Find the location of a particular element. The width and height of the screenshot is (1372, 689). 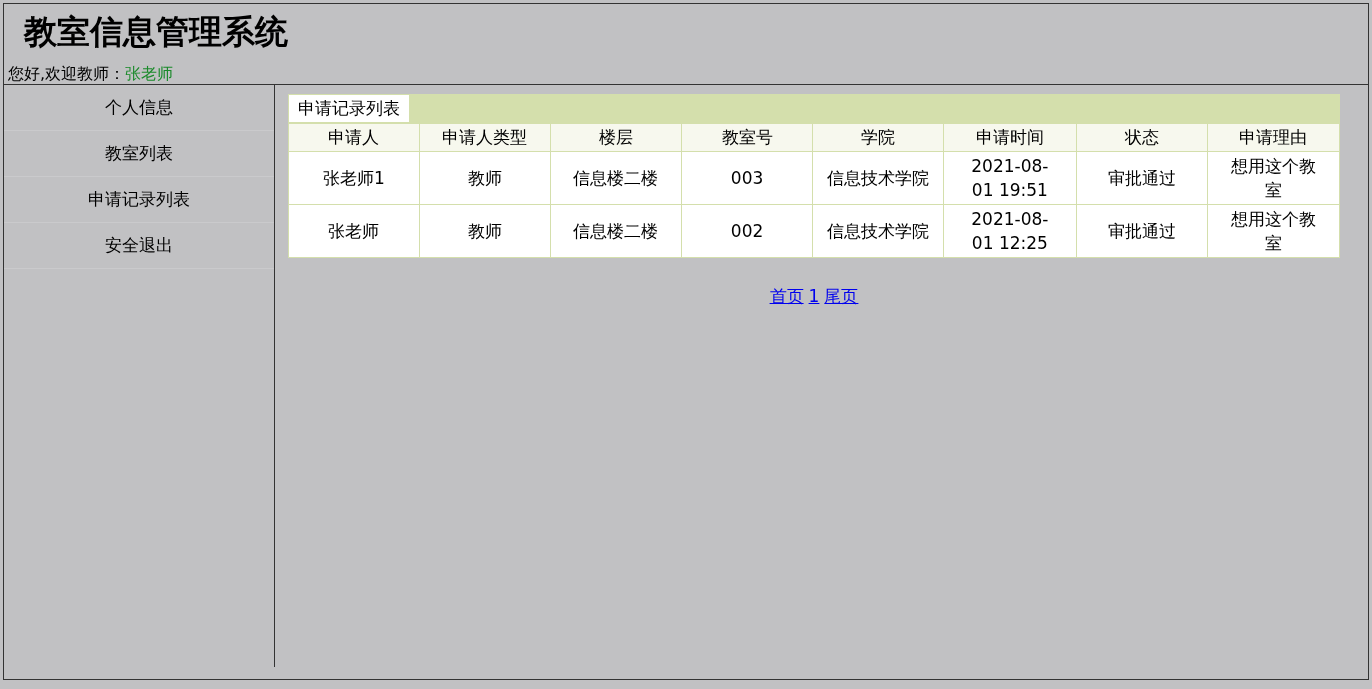

sidebar-item: 安全退出 is located at coordinates (139, 246).